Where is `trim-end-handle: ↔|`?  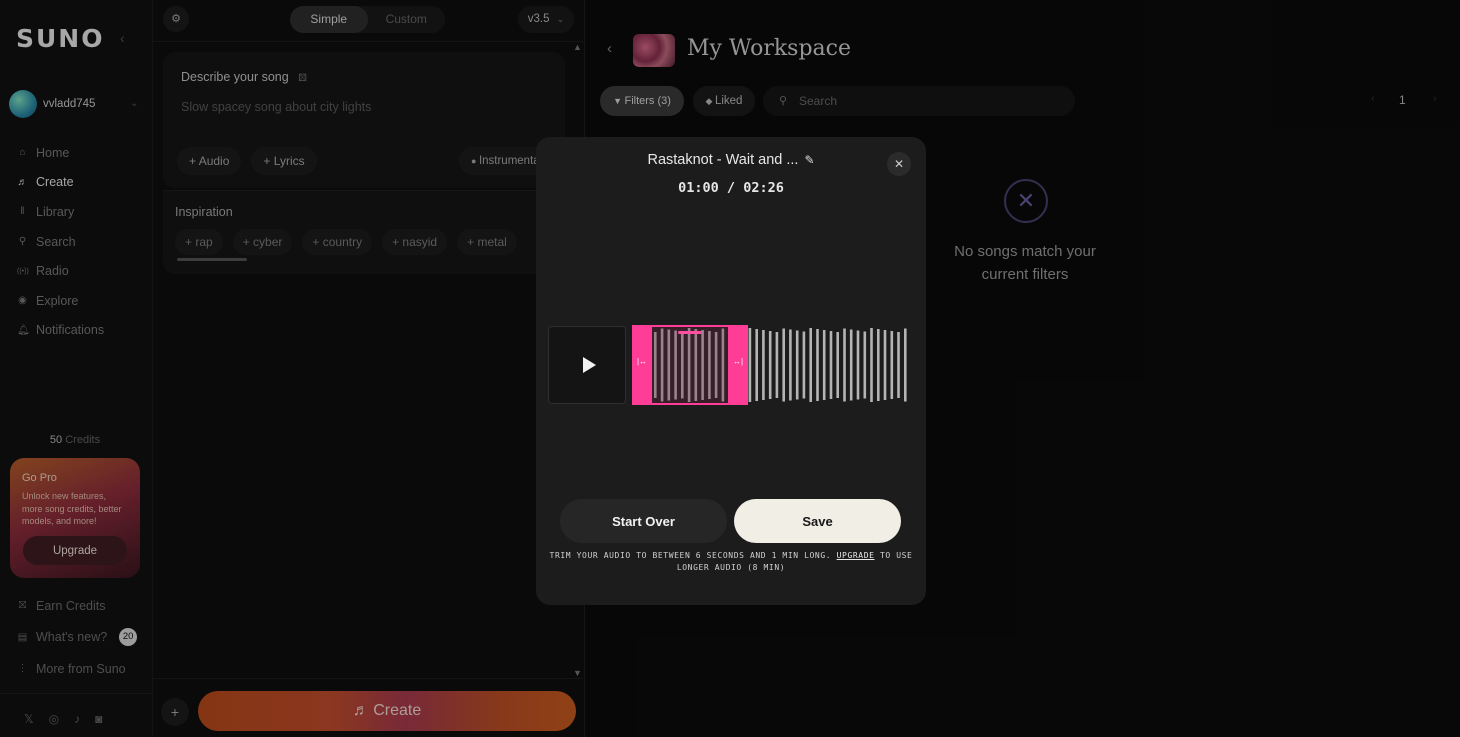 trim-end-handle: ↔| is located at coordinates (738, 365).